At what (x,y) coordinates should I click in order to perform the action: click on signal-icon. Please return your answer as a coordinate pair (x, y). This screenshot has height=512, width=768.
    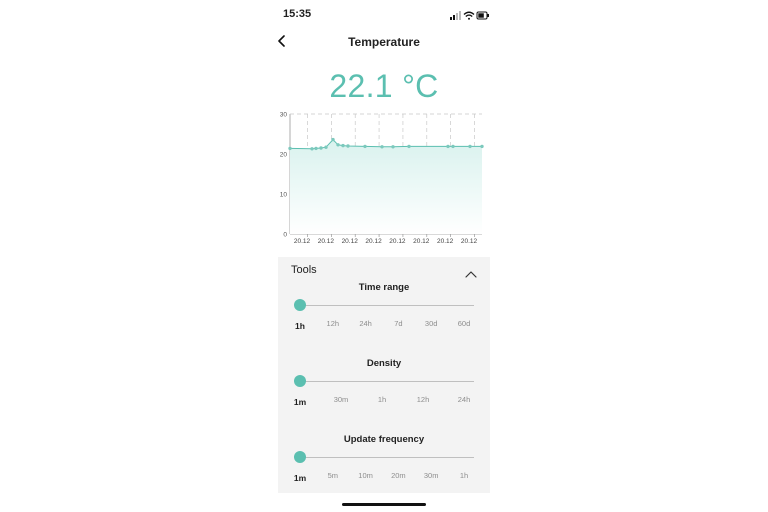
    Looking at the image, I should click on (455, 15).